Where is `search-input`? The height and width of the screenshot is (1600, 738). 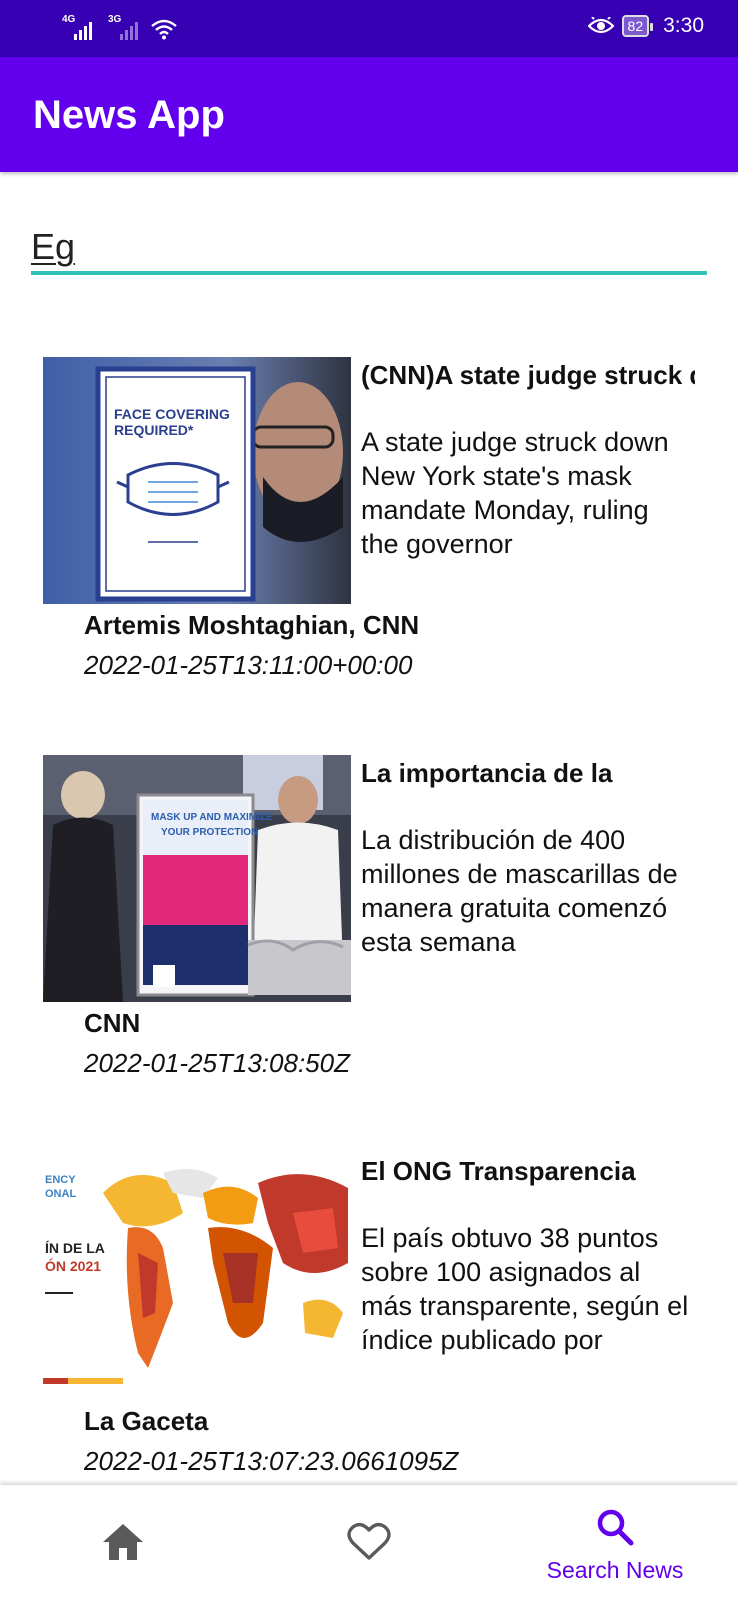
search-input is located at coordinates (369, 247).